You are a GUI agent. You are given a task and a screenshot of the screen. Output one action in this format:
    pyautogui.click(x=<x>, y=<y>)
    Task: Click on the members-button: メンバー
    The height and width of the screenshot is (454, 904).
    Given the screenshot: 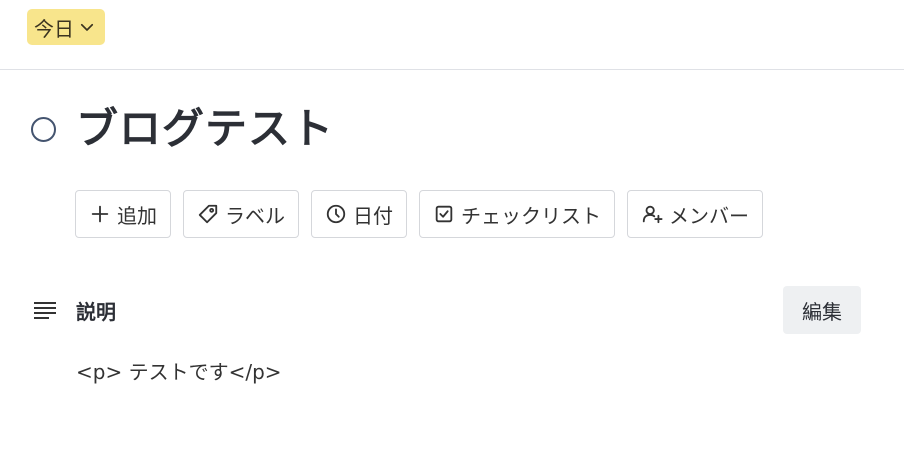 What is the action you would take?
    pyautogui.click(x=695, y=214)
    